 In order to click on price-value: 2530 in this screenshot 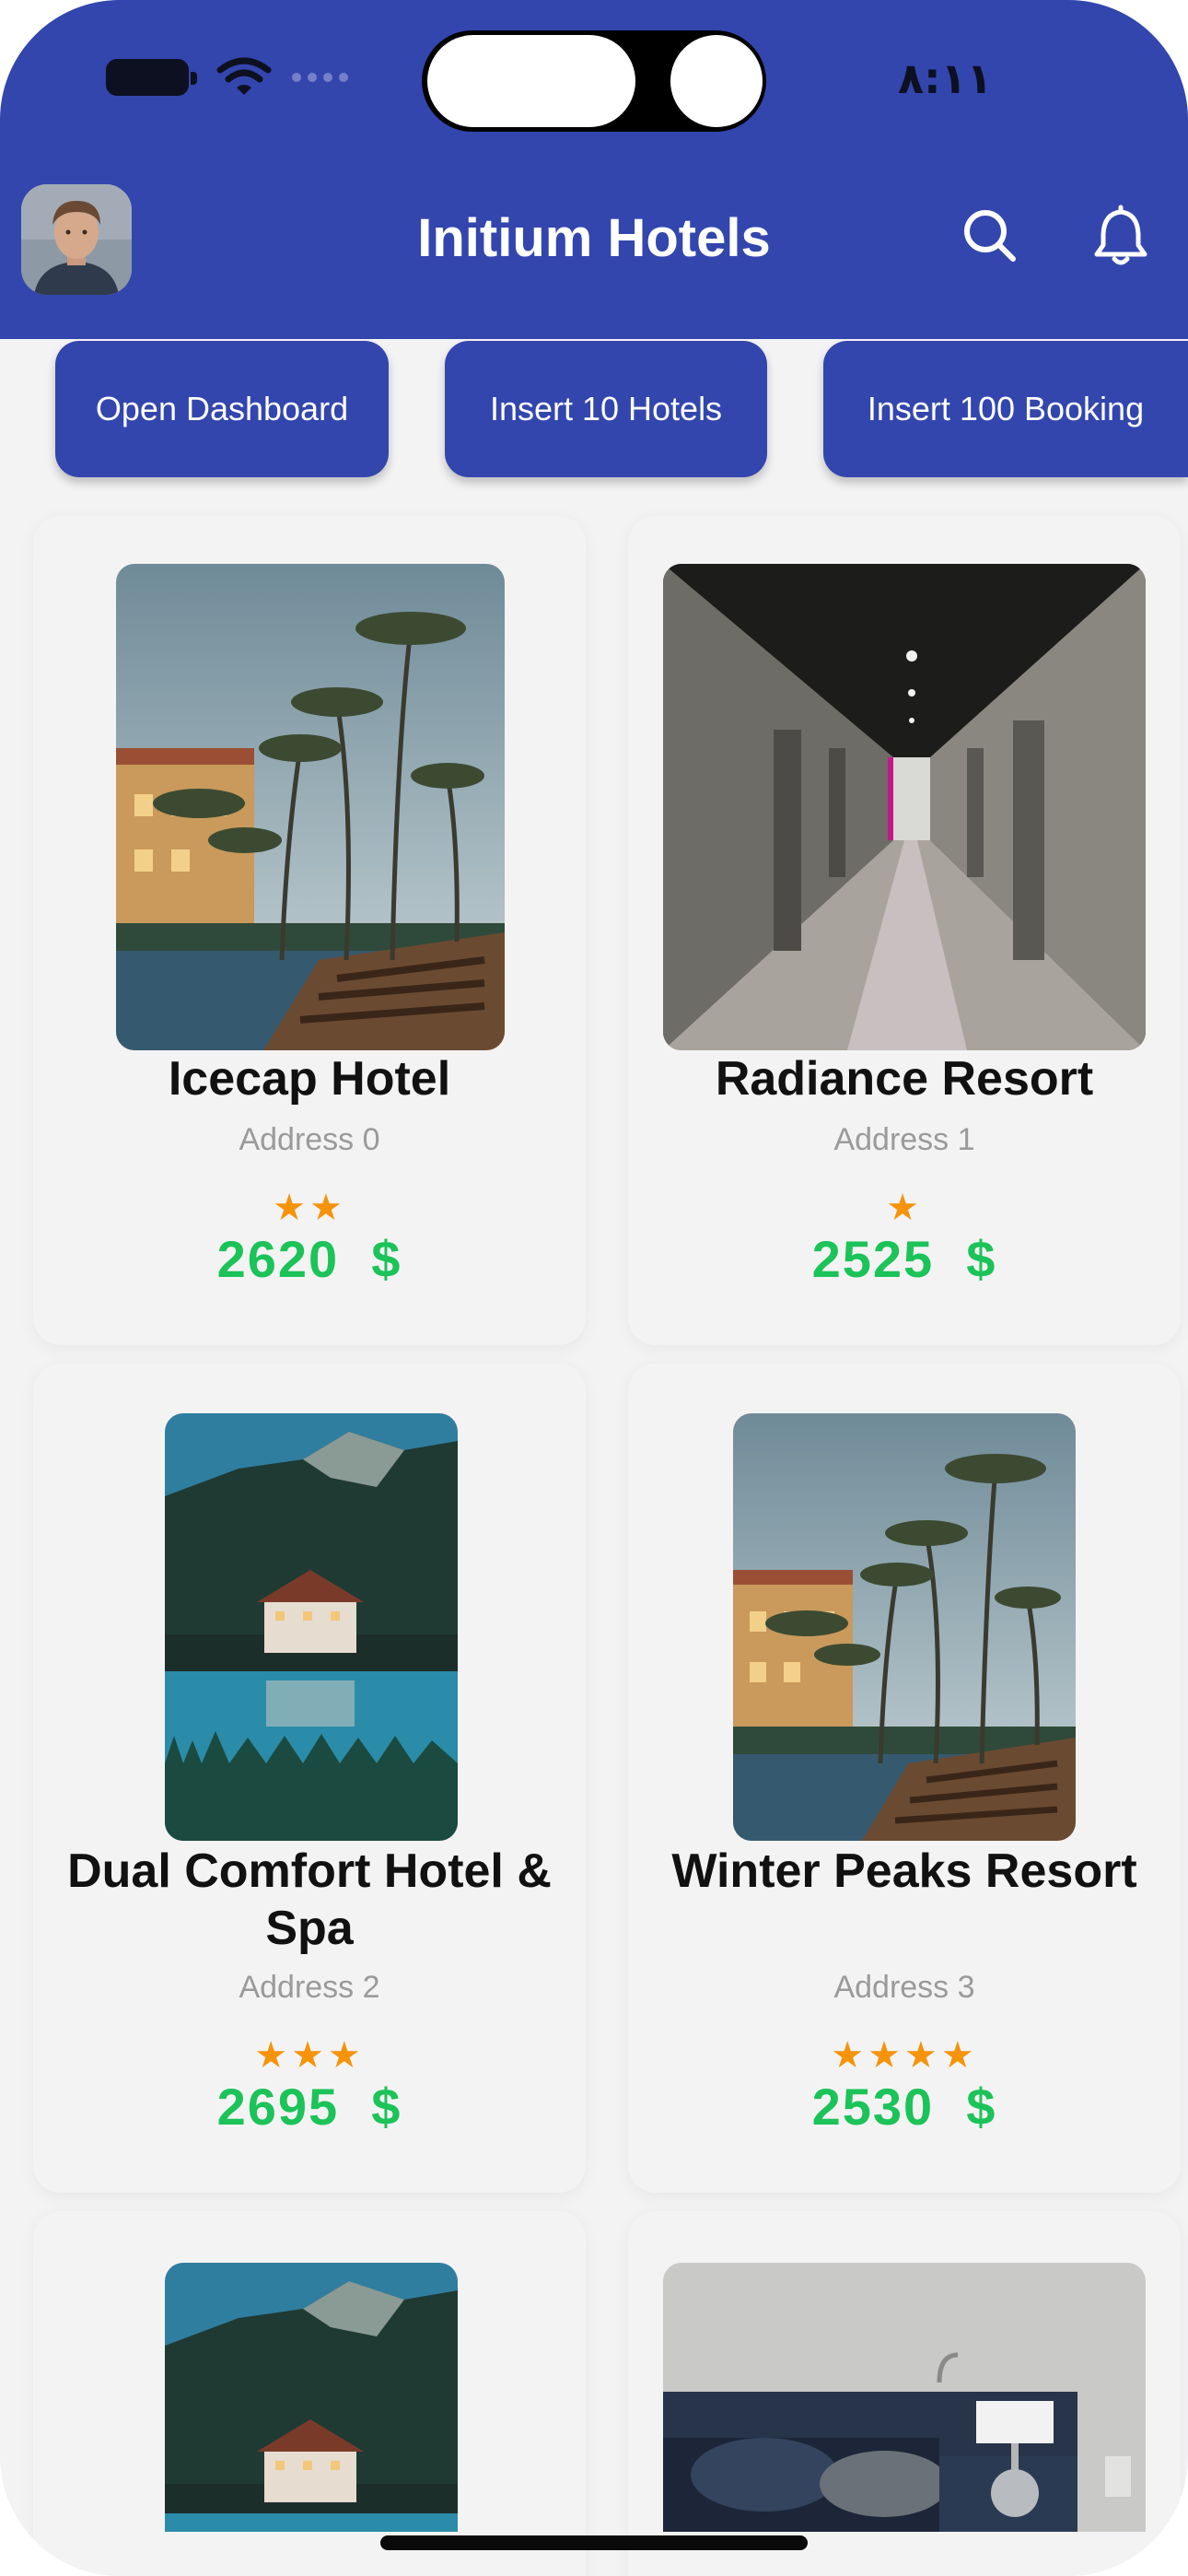, I will do `click(873, 2107)`.